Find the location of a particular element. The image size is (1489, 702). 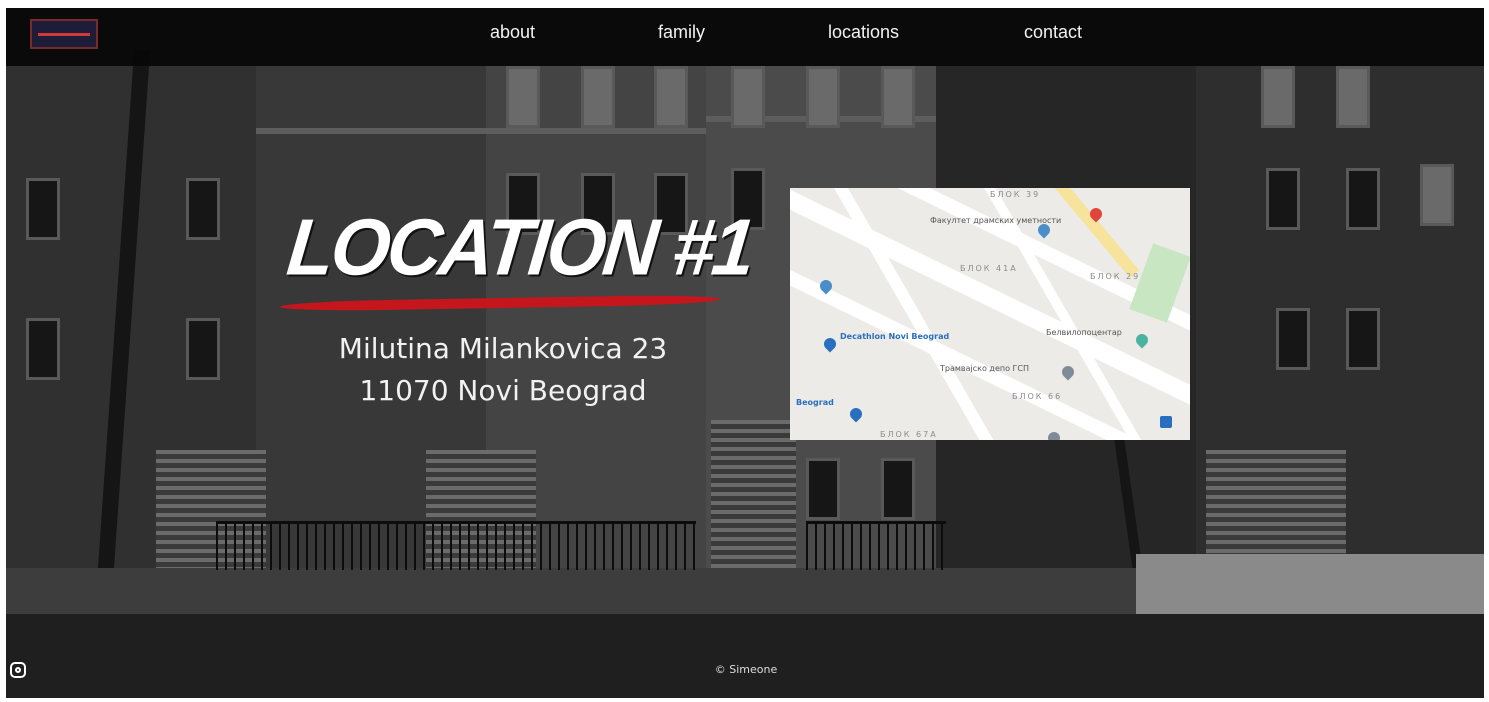

map-label: Белвилопоцентар is located at coordinates (1084, 332).